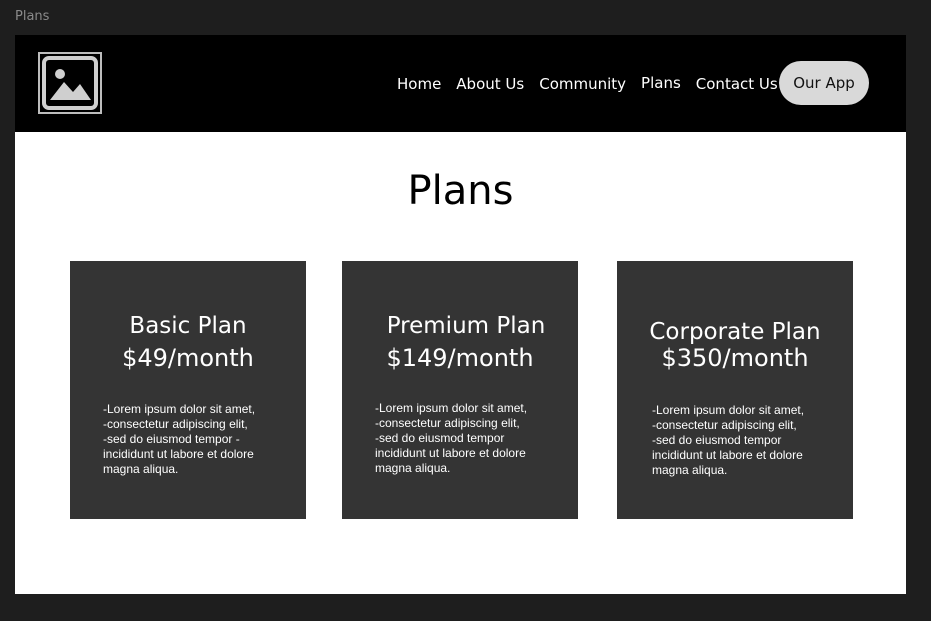 This screenshot has width=931, height=621. I want to click on nav-link-home: Home, so click(419, 84).